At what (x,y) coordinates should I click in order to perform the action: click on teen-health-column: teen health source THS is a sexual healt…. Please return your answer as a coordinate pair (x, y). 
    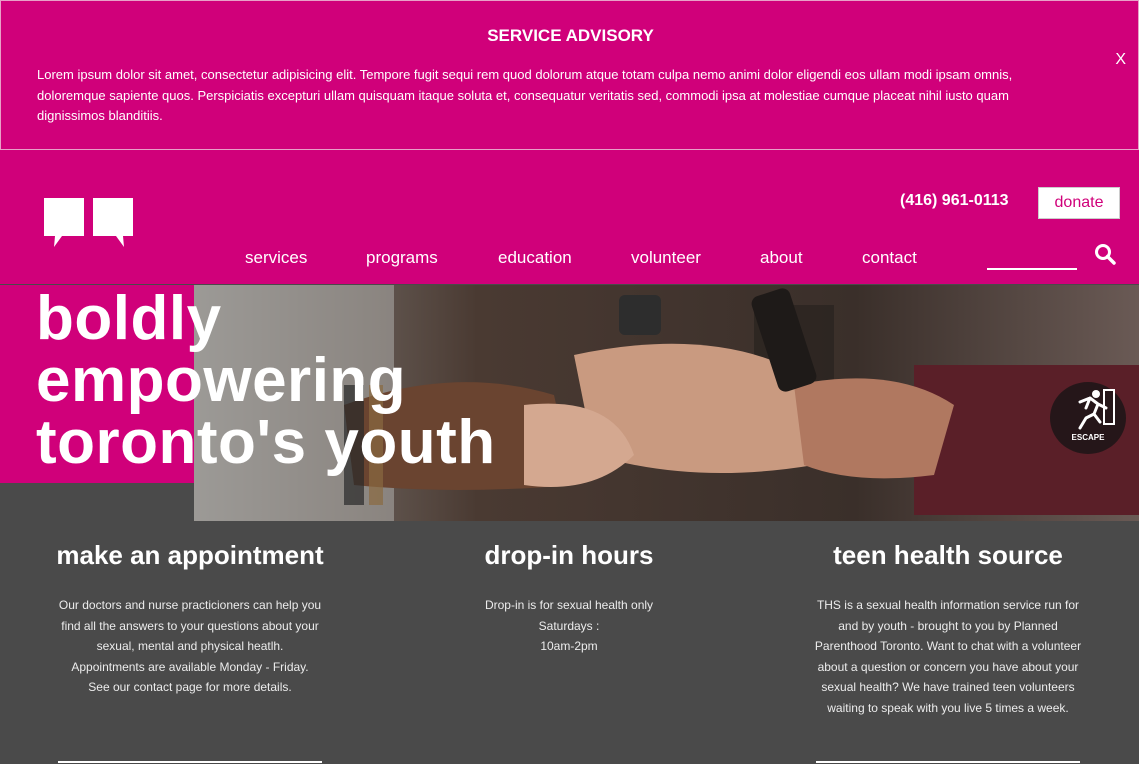
    Looking at the image, I should click on (948, 629).